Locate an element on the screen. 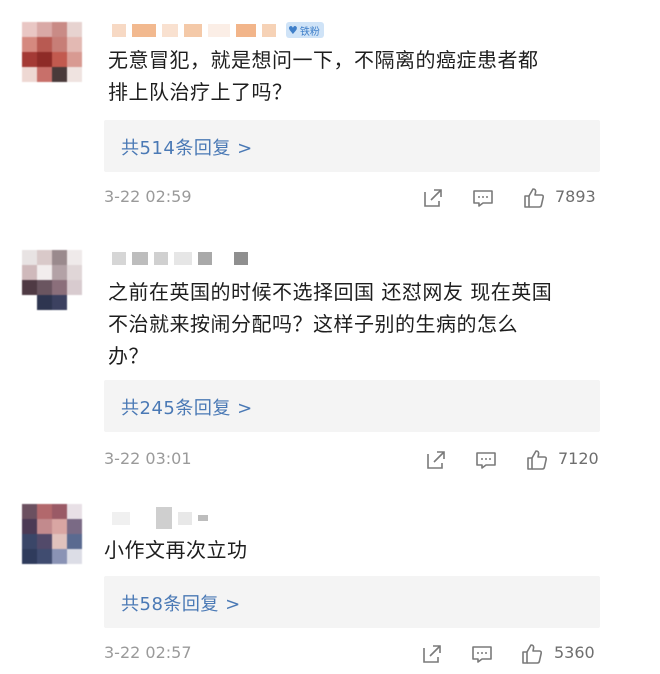 This screenshot has width=660, height=674. comment-meta: 3-22 02:57 5360 is located at coordinates (330, 654).